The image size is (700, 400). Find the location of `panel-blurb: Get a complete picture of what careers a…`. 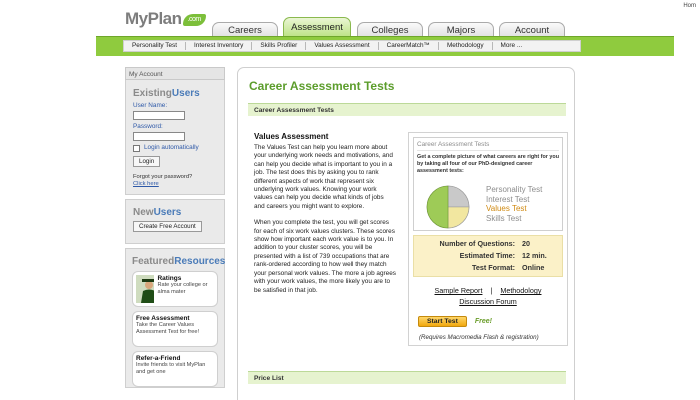

panel-blurb: Get a complete picture of what careers a… is located at coordinates (488, 164).